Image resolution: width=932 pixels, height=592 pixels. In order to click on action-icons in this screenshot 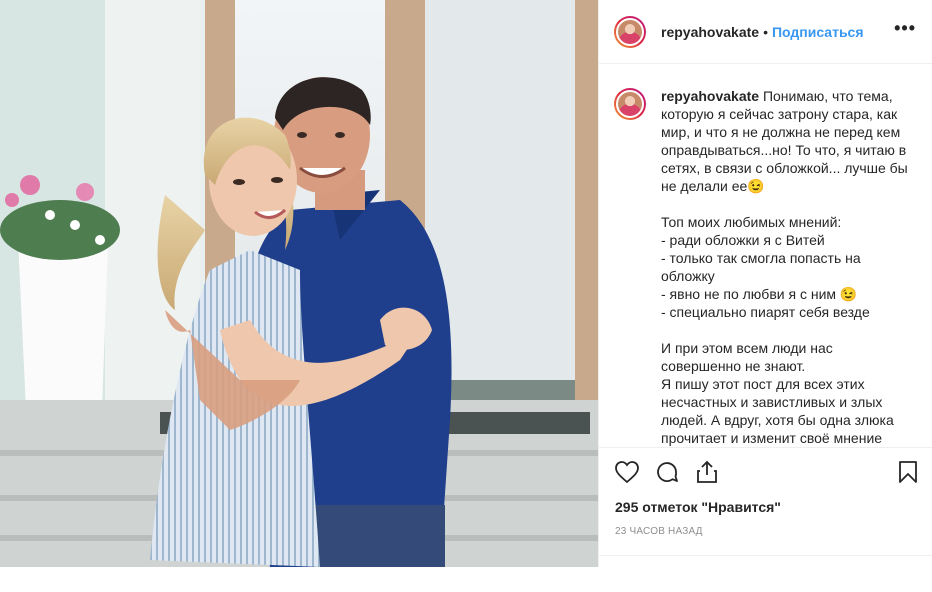, I will do `click(765, 472)`.